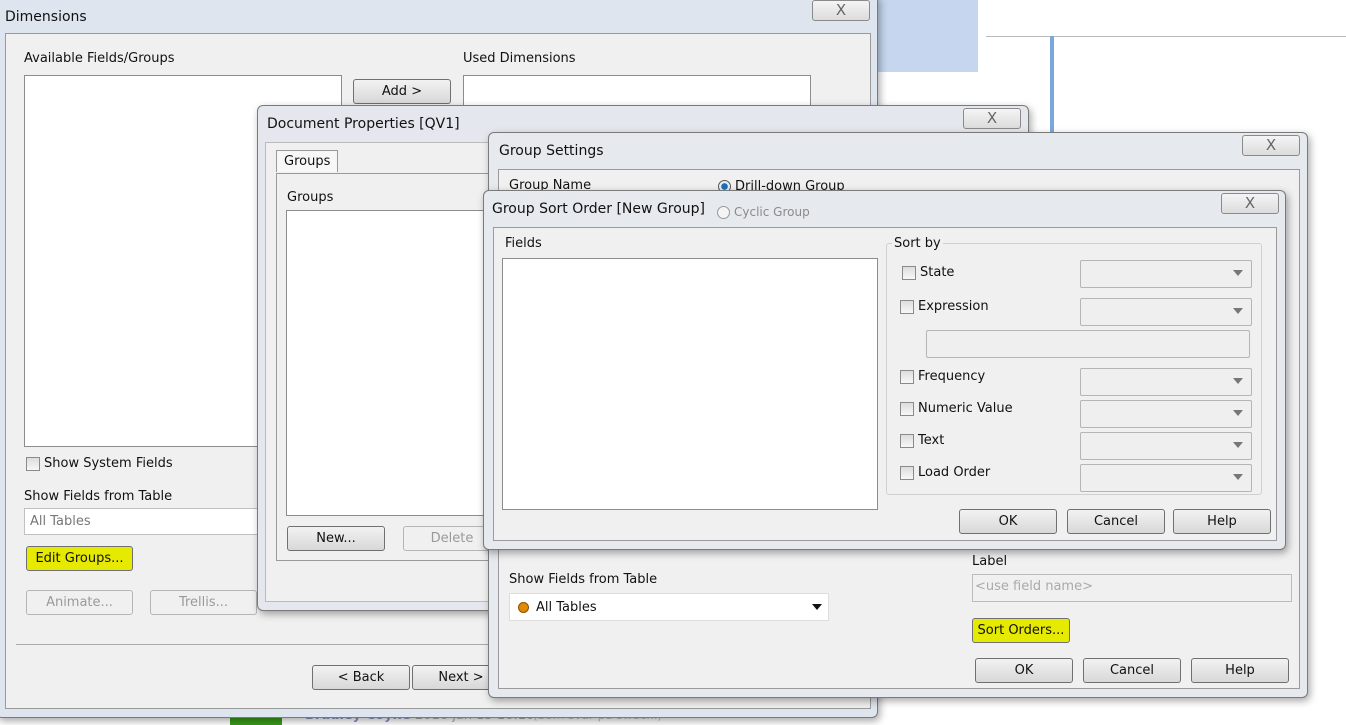 The width and height of the screenshot is (1346, 725). I want to click on text-order-select, so click(1166, 446).